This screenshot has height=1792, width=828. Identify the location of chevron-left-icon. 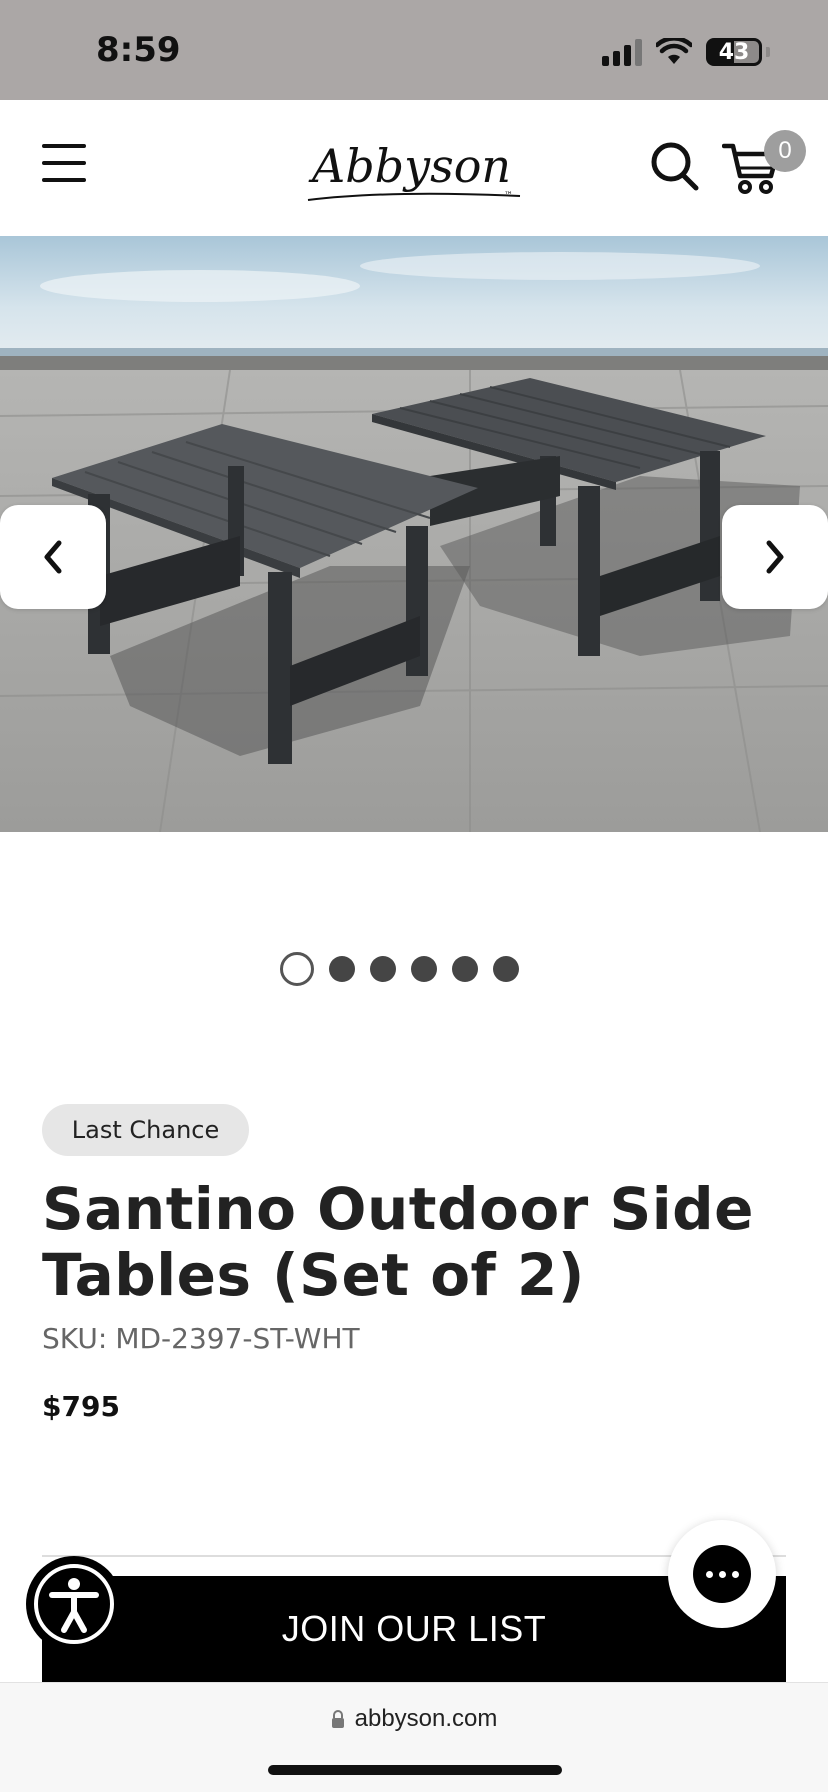
(53, 557).